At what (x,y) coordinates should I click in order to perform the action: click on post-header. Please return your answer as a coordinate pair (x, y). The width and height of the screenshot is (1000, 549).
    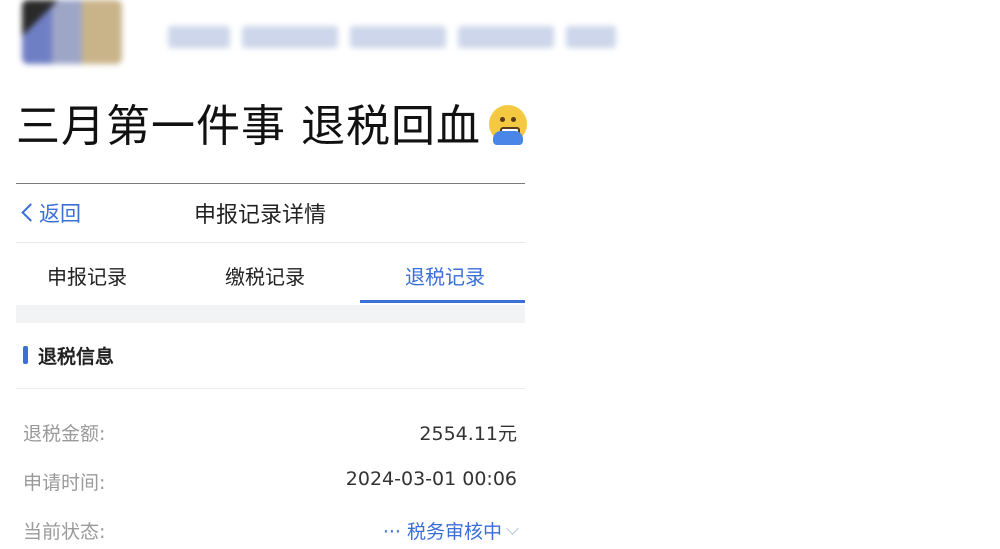
    Looking at the image, I should click on (500, 40).